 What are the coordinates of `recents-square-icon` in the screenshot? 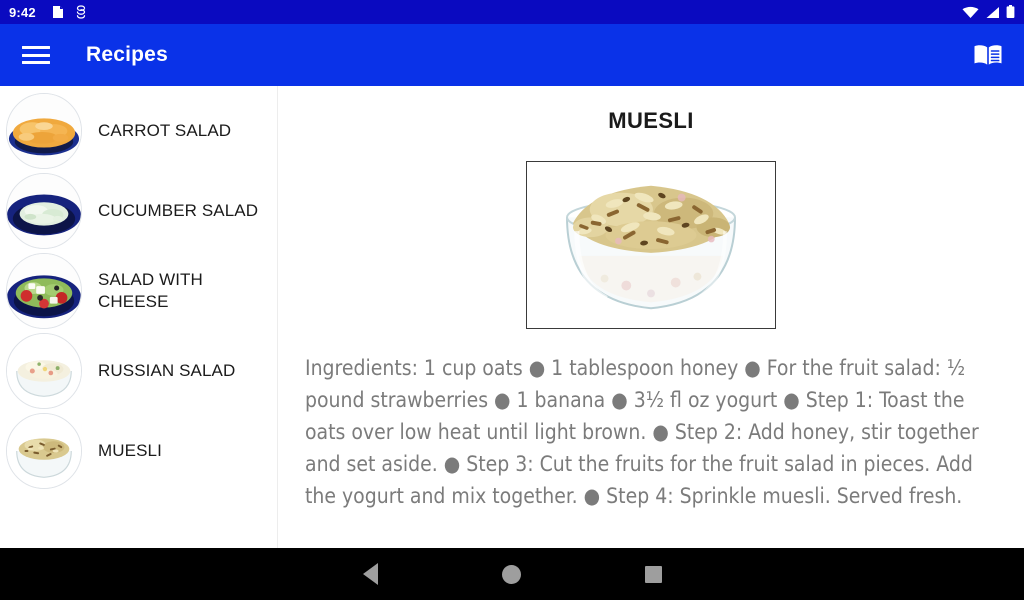 It's located at (653, 574).